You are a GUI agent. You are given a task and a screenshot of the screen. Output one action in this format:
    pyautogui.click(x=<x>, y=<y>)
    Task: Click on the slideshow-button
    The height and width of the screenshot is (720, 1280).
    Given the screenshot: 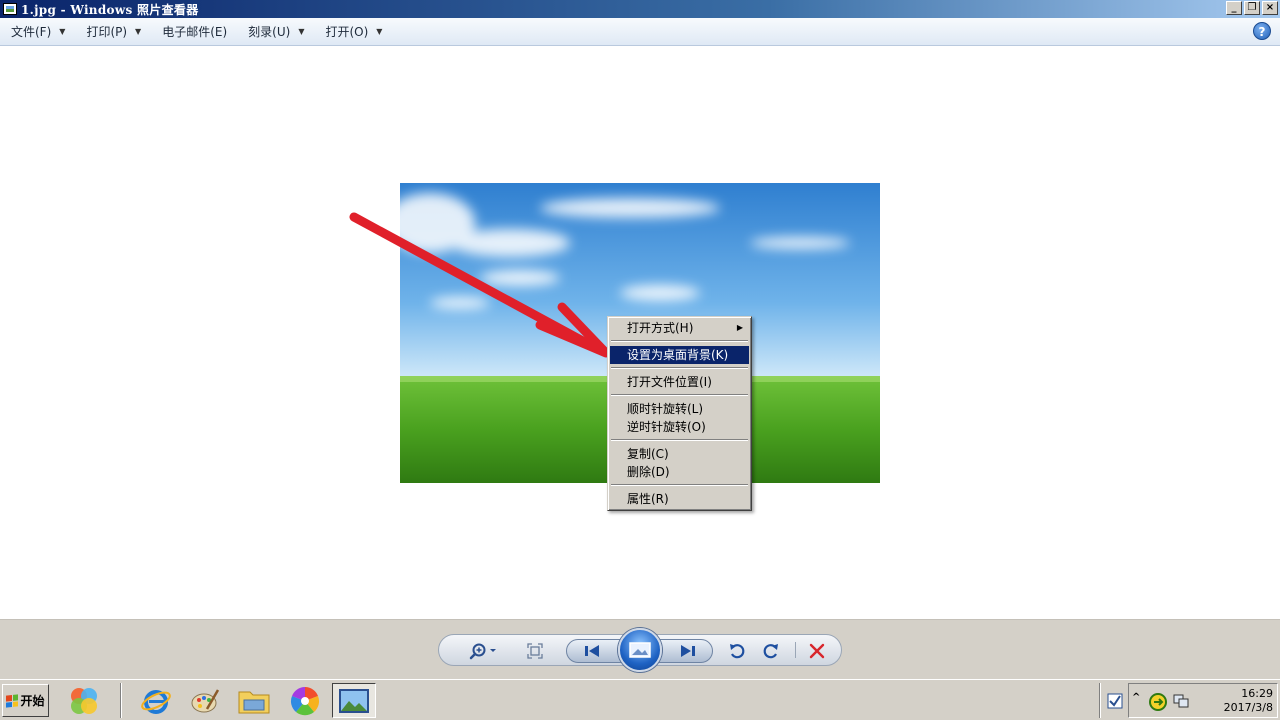 What is the action you would take?
    pyautogui.click(x=640, y=650)
    